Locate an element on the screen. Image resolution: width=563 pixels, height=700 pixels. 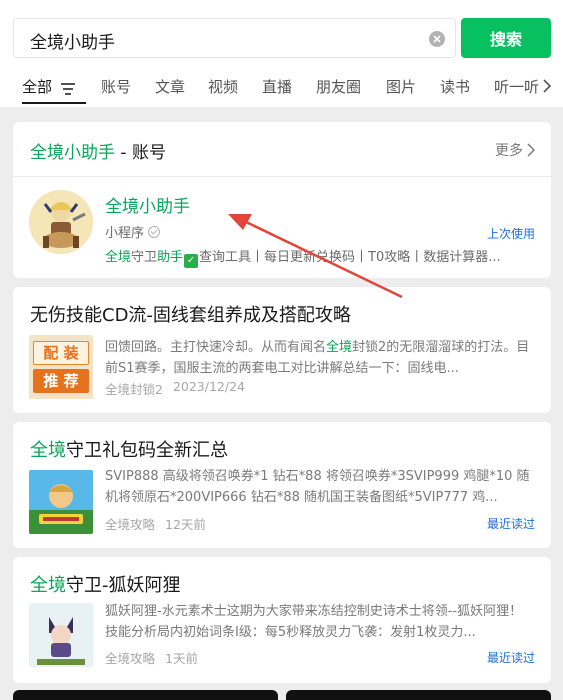
excerpt-text: 回馈回路。主打快速冷却。从而有闻名 is located at coordinates (216, 347).